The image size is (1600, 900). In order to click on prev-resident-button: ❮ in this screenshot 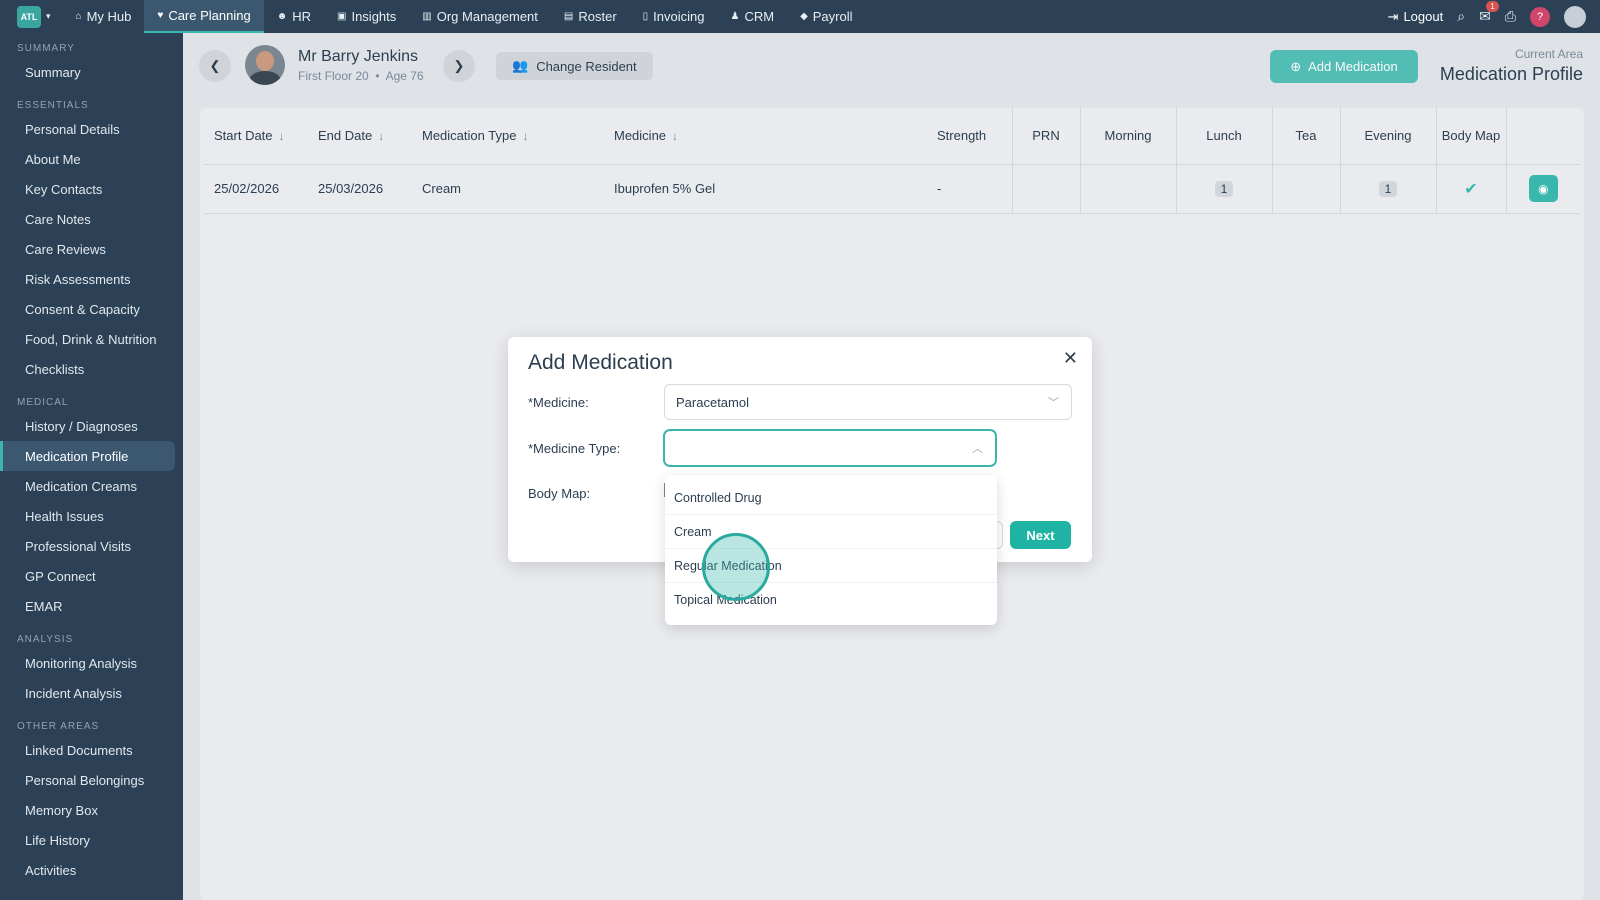, I will do `click(215, 66)`.